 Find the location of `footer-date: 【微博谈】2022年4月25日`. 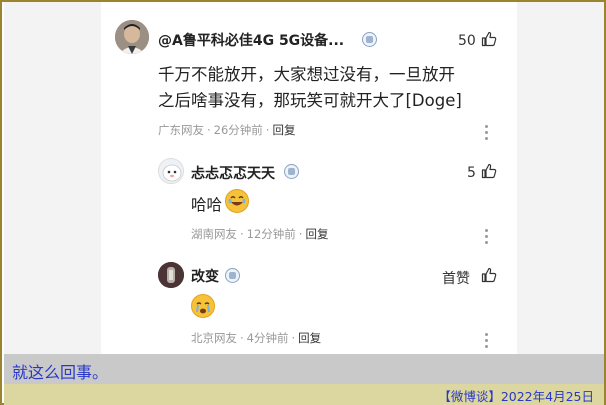

footer-date: 【微博谈】2022年4月25日 is located at coordinates (516, 396).